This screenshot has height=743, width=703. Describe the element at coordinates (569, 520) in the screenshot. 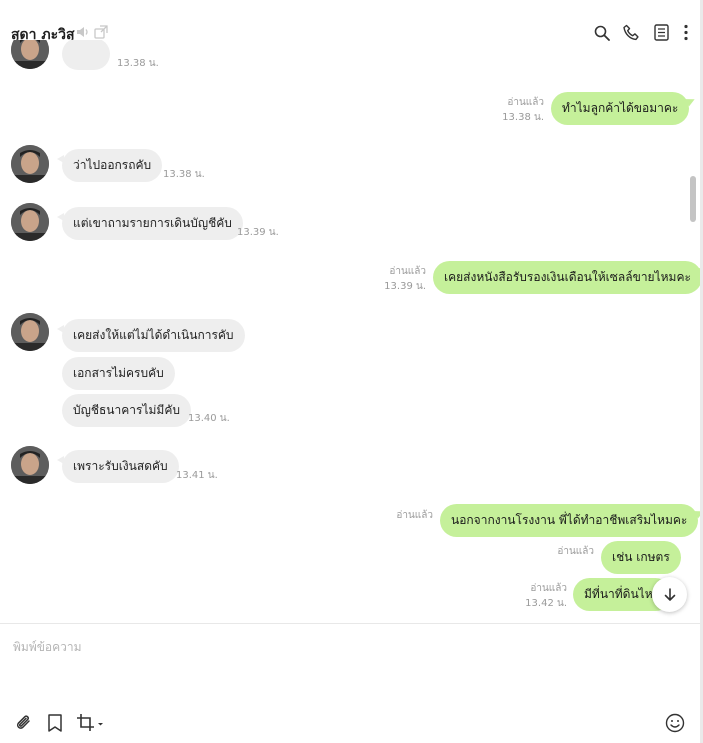

I see `message-bubble-out: นอกจากงานโรงงาน พี่ได้ทำอาชีพเสริมไหมคะ` at that location.